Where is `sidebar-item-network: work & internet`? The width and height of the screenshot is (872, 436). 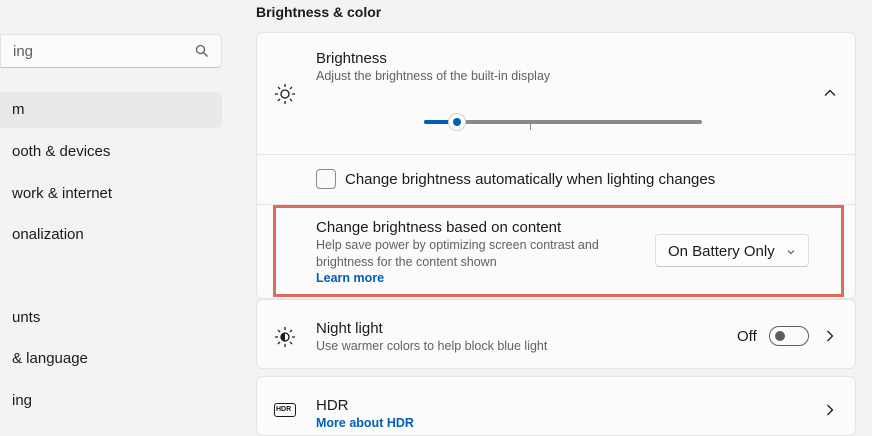 sidebar-item-network: work & internet is located at coordinates (111, 194).